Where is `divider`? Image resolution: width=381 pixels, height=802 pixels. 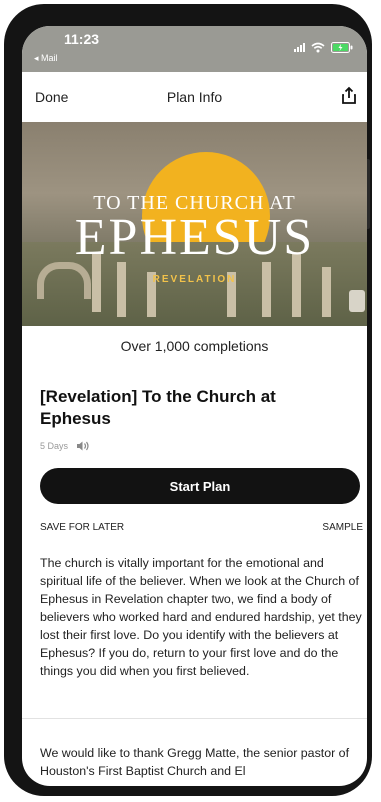 divider is located at coordinates (194, 718).